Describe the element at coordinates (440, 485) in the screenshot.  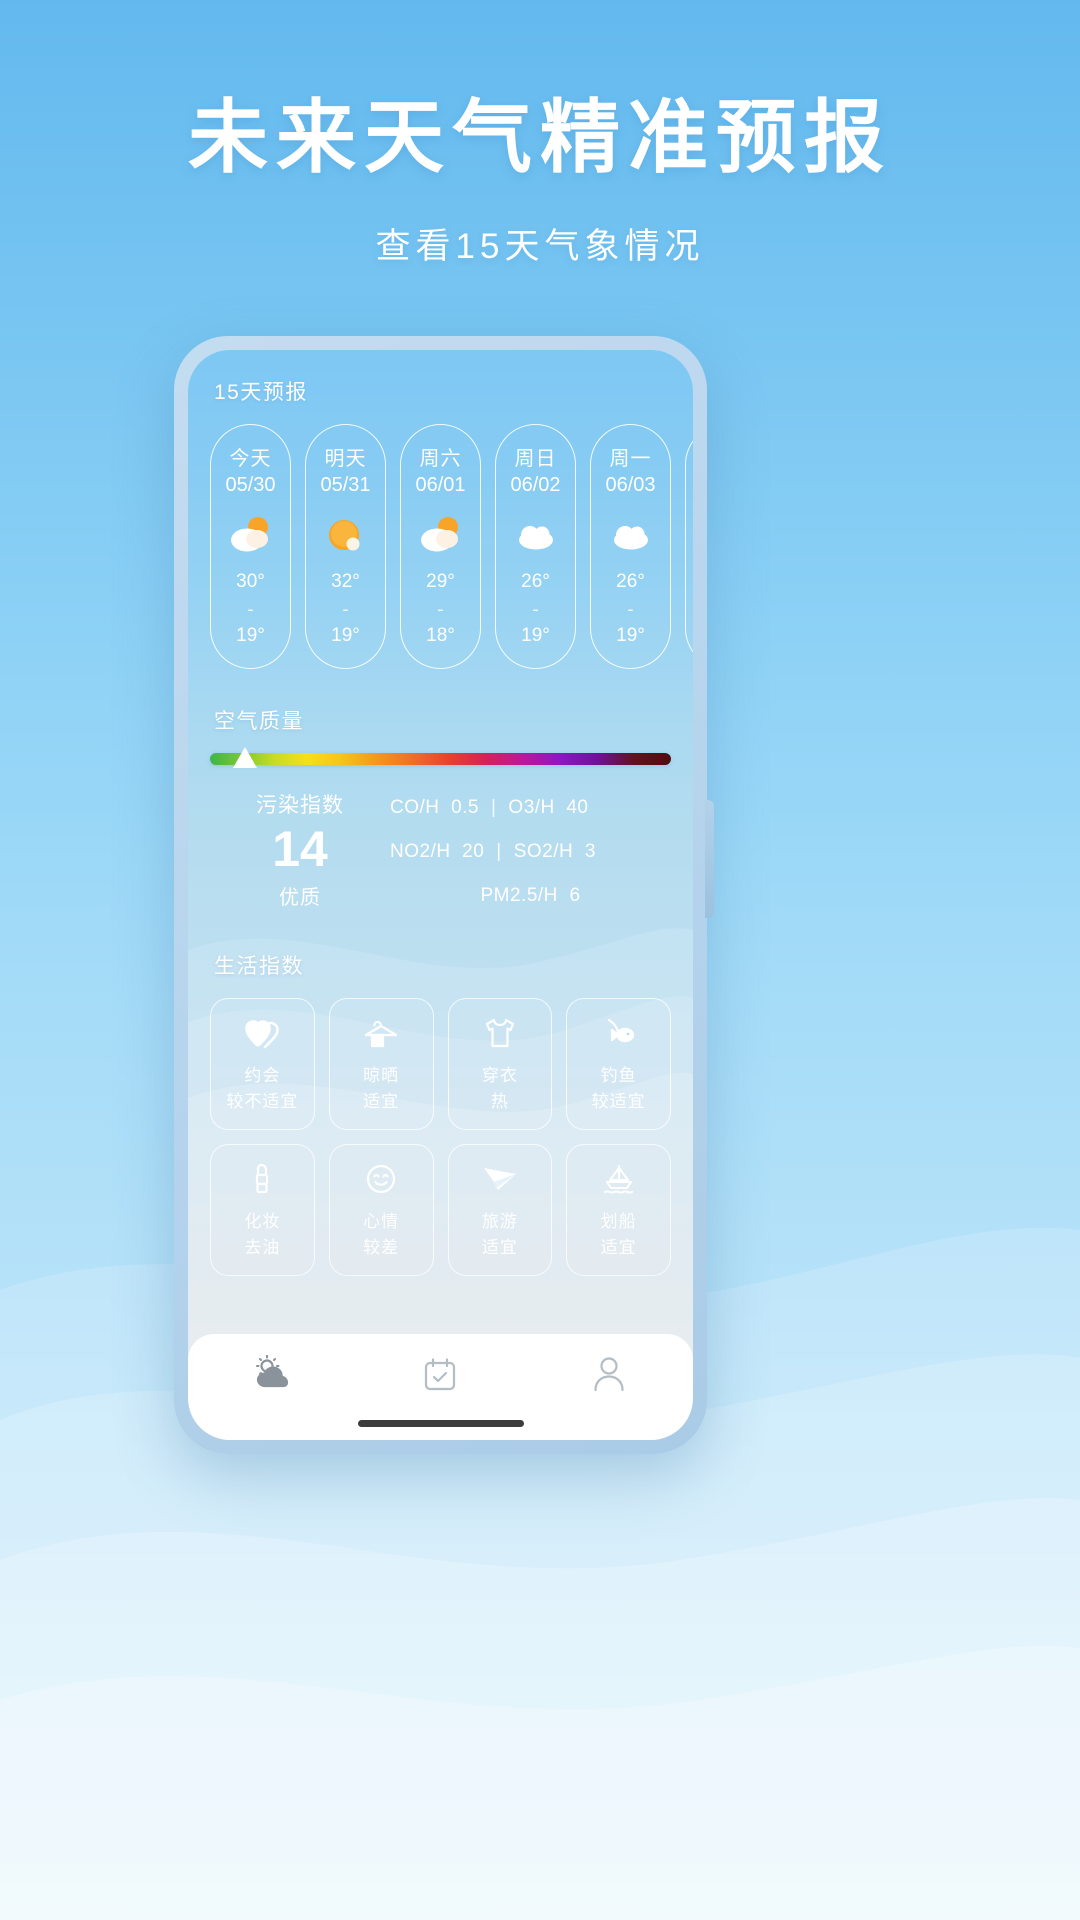
I see `day-date: 06/01` at that location.